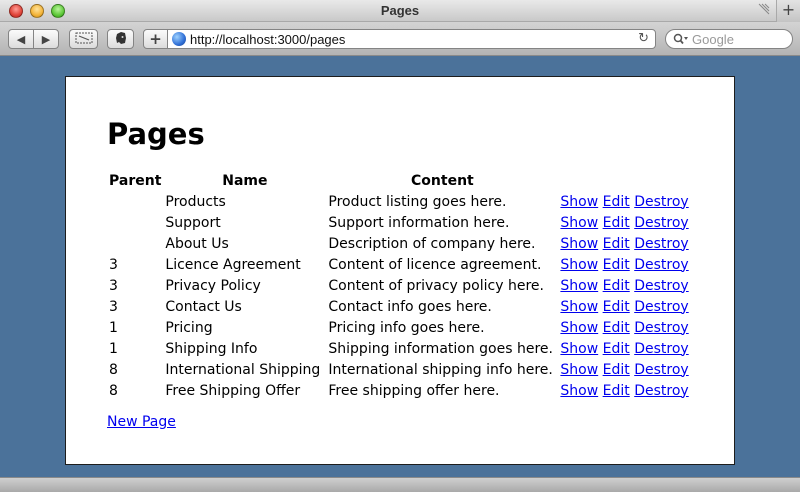 Image resolution: width=800 pixels, height=492 pixels. I want to click on resize-grip-icon, so click(763, 10).